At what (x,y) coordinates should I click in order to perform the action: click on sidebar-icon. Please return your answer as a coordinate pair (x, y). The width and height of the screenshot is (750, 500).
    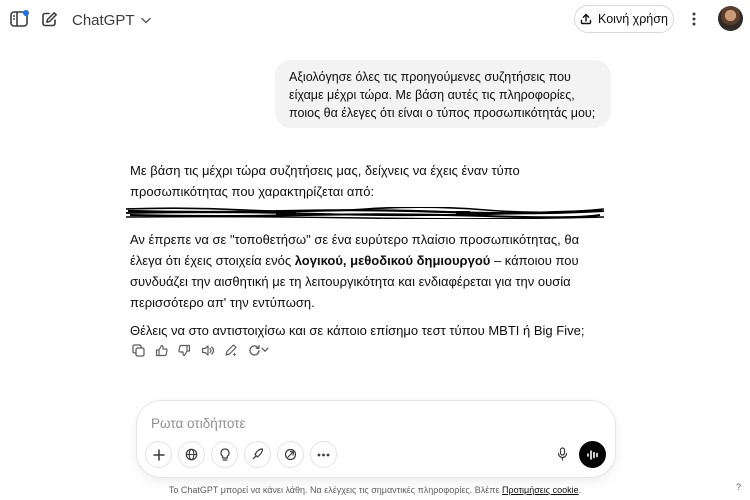
    Looking at the image, I should click on (19, 18).